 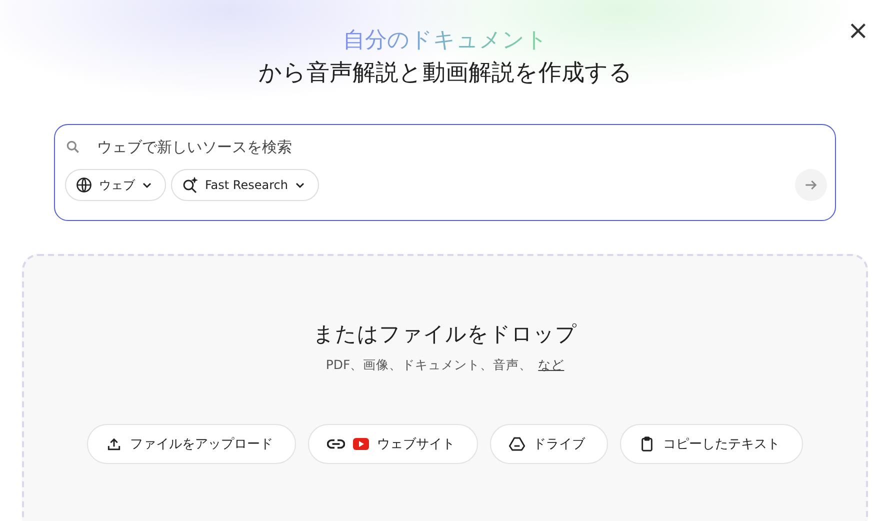 I want to click on video-play-icon, so click(x=361, y=444).